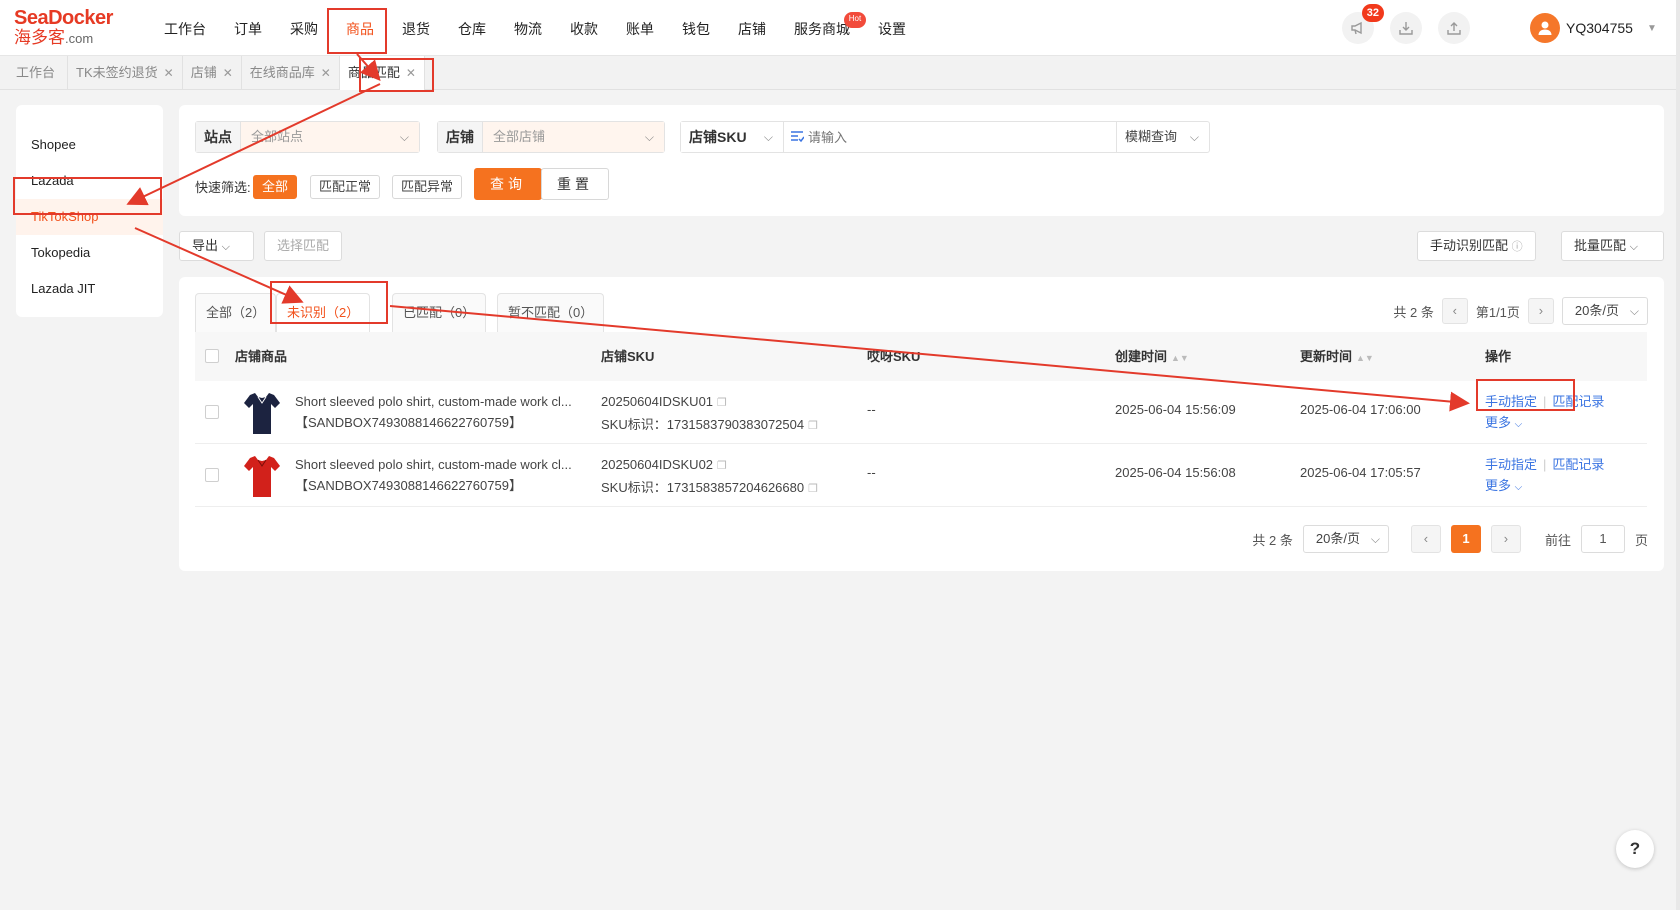 This screenshot has height=910, width=1680. Describe the element at coordinates (472, 28) in the screenshot. I see `nav-warehouse: 仓库` at that location.